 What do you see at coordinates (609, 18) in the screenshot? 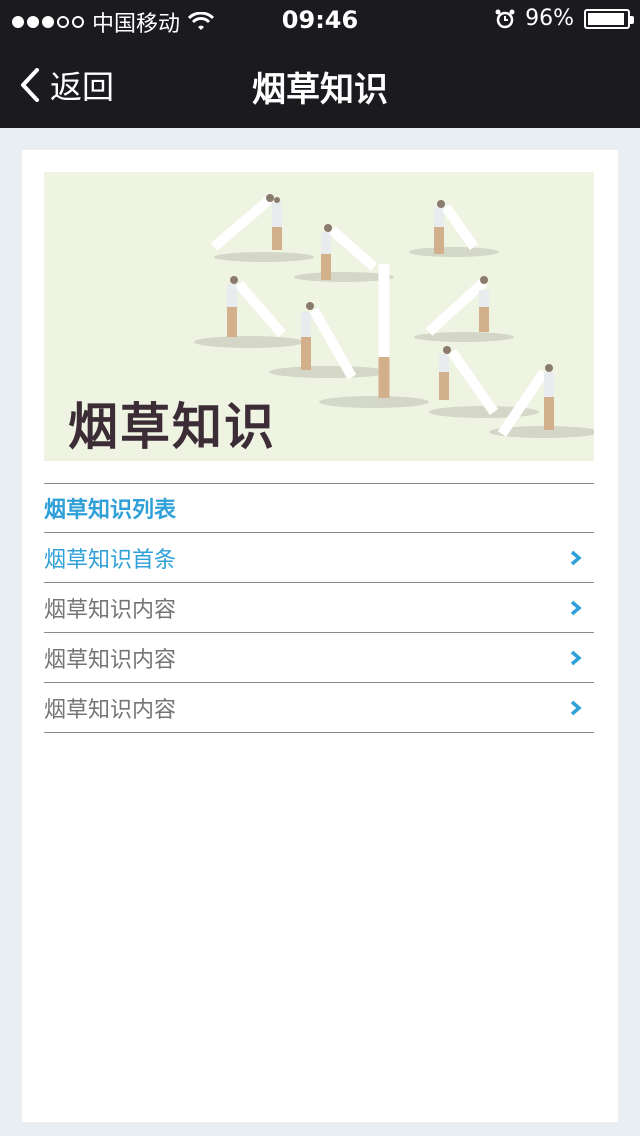
I see `battery-icon` at bounding box center [609, 18].